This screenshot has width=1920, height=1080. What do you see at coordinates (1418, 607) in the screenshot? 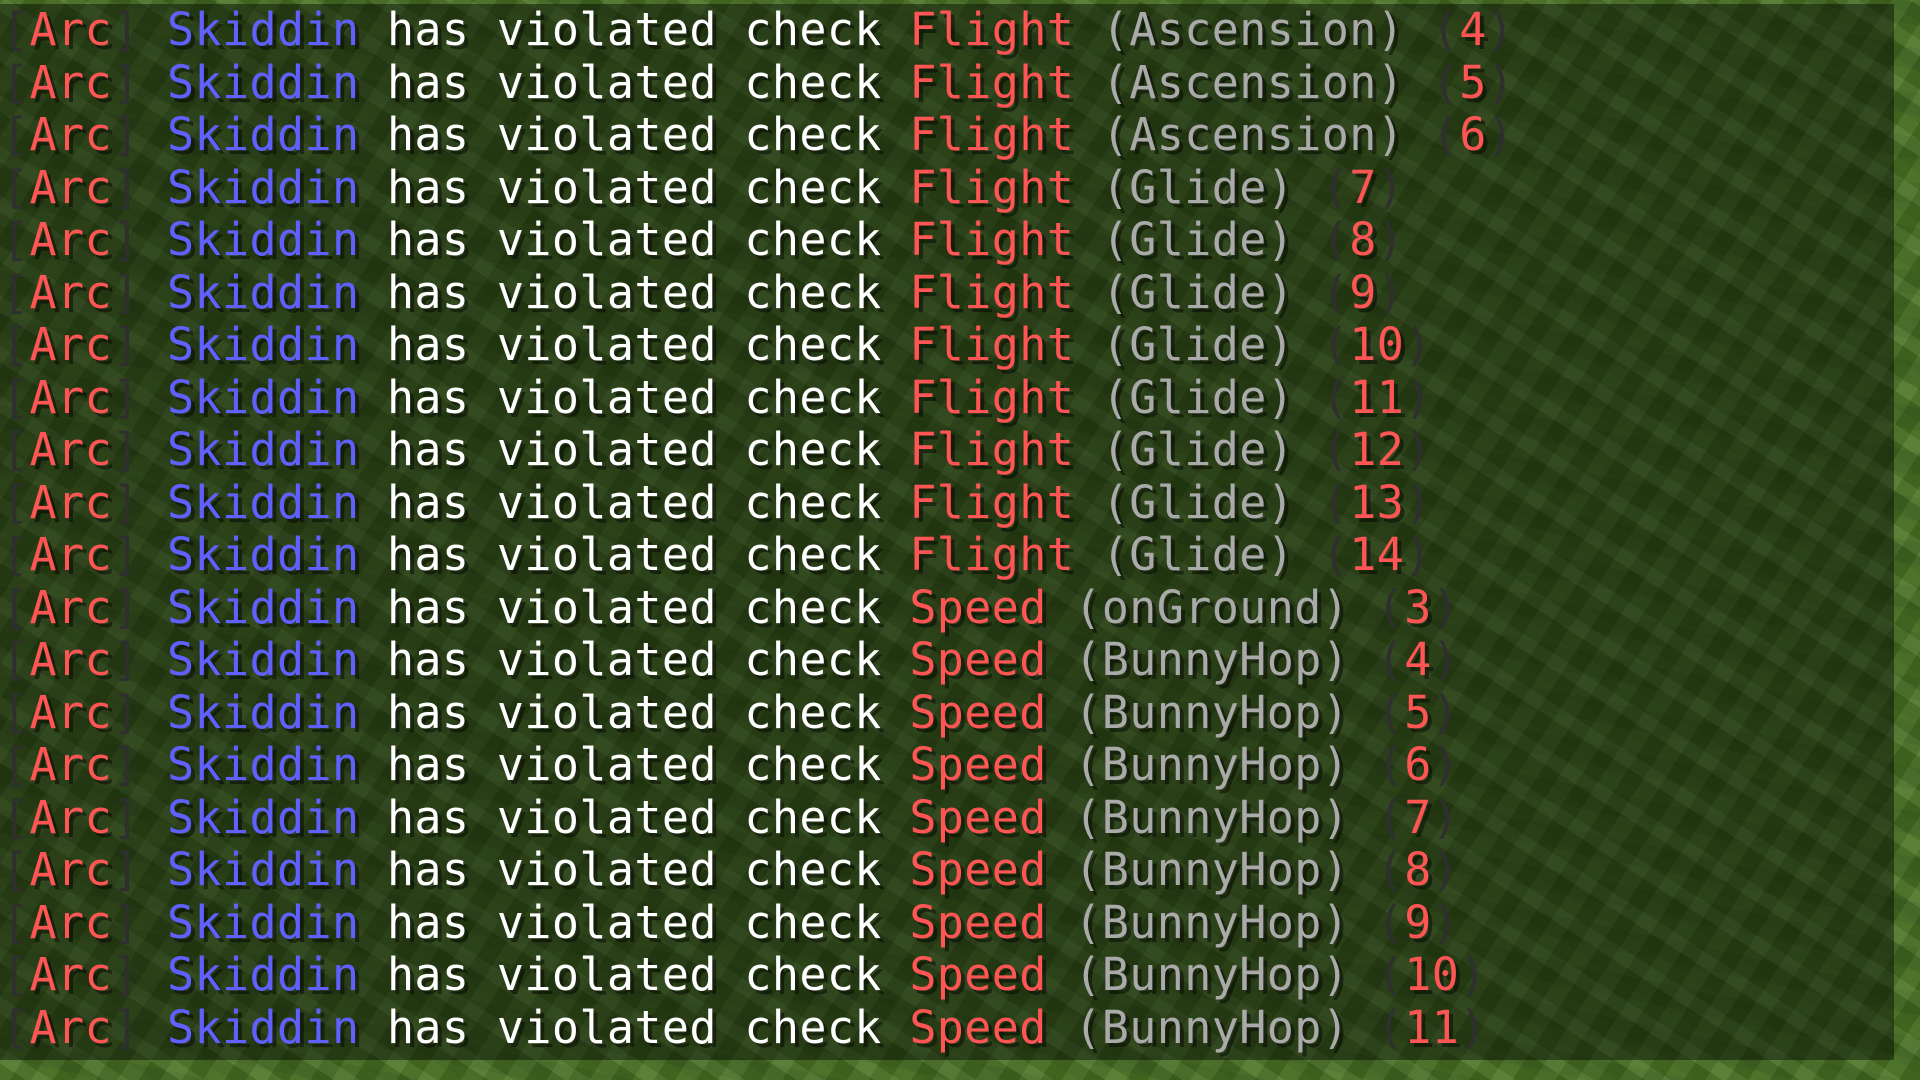
I see `violation-level: 3` at bounding box center [1418, 607].